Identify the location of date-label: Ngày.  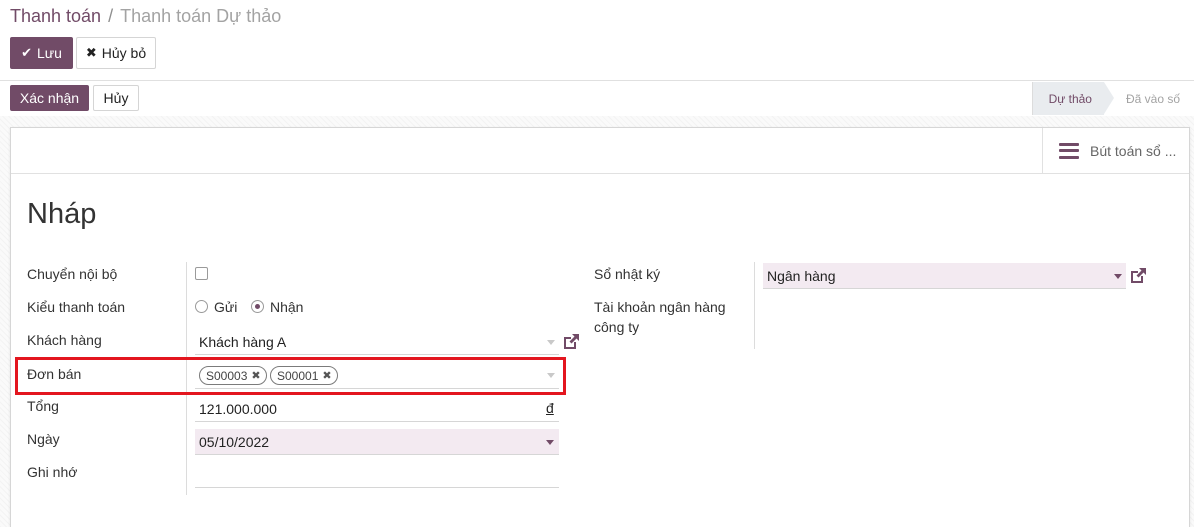
(43, 439).